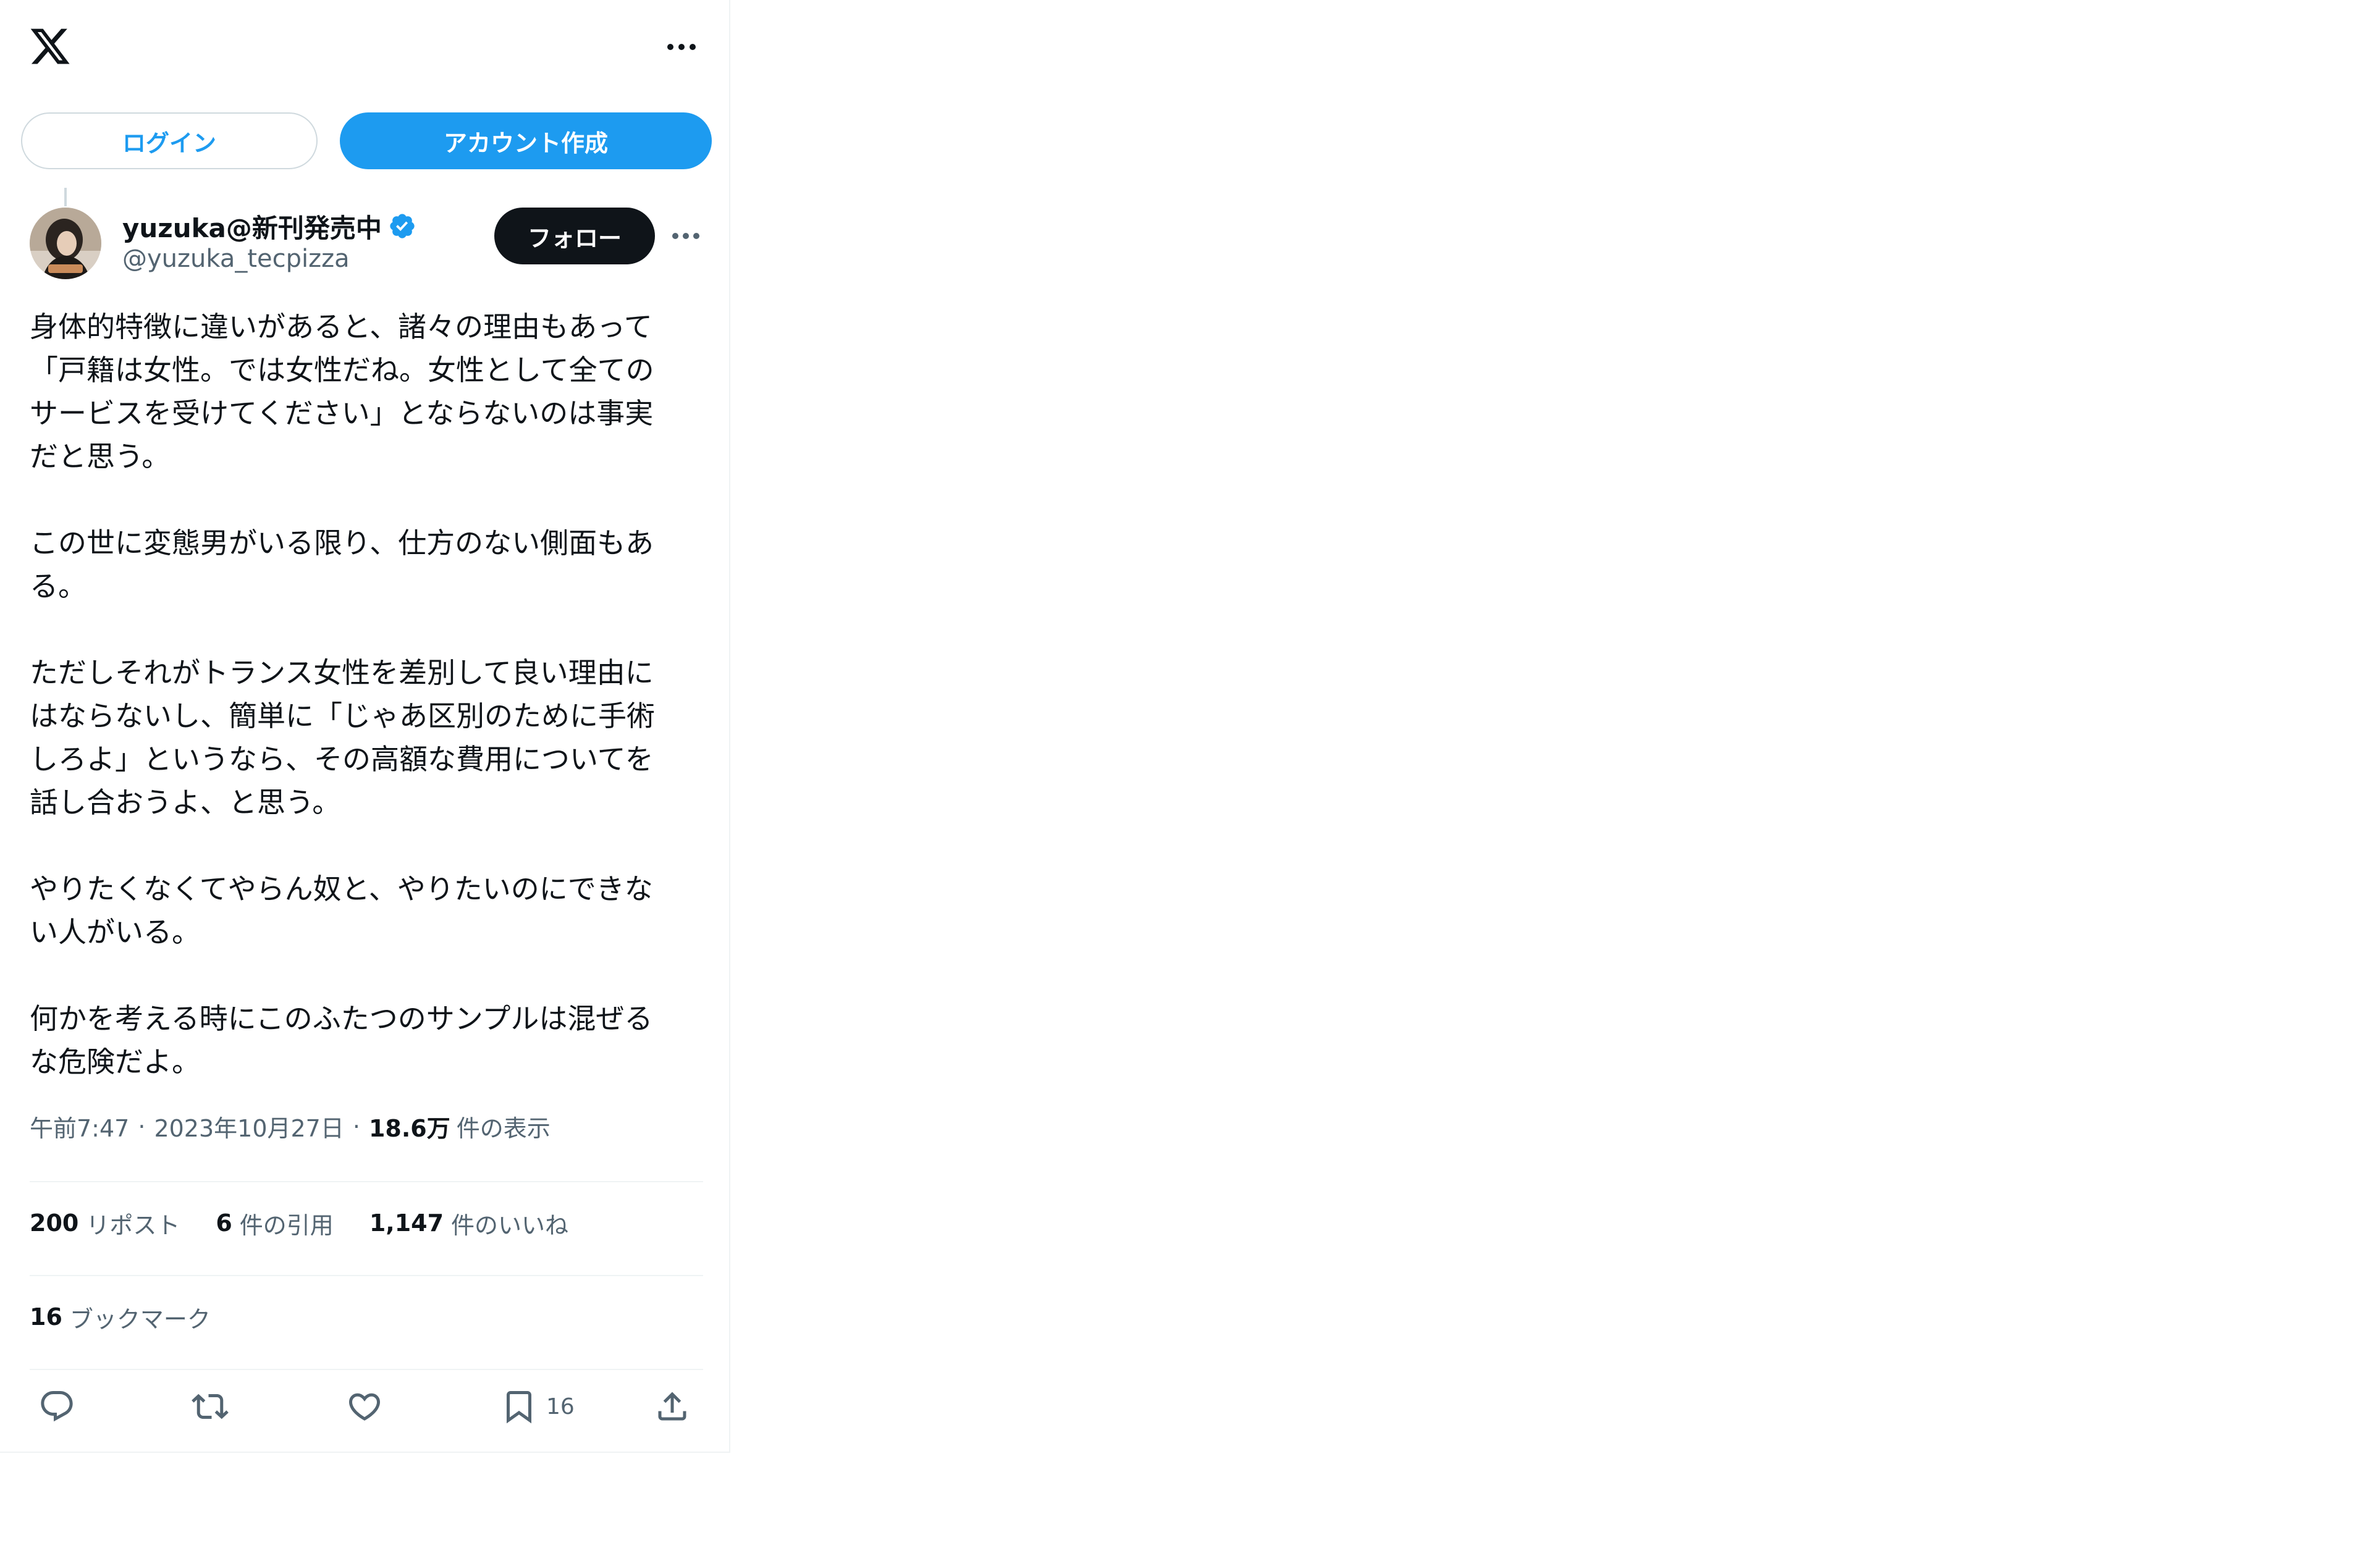 This screenshot has height=1564, width=2380. I want to click on share-button, so click(672, 1406).